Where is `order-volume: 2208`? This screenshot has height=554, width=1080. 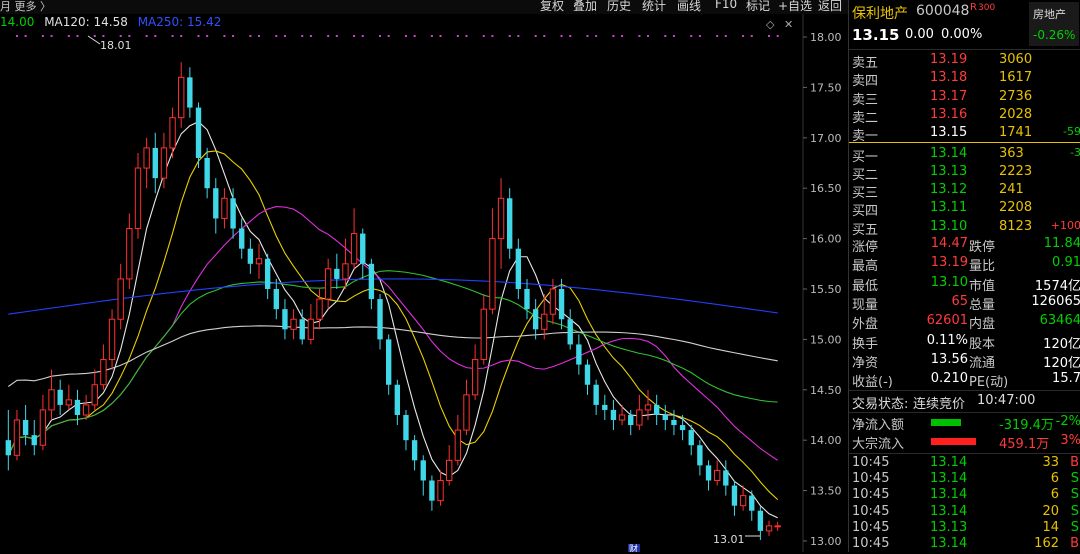
order-volume: 2208 is located at coordinates (1016, 208).